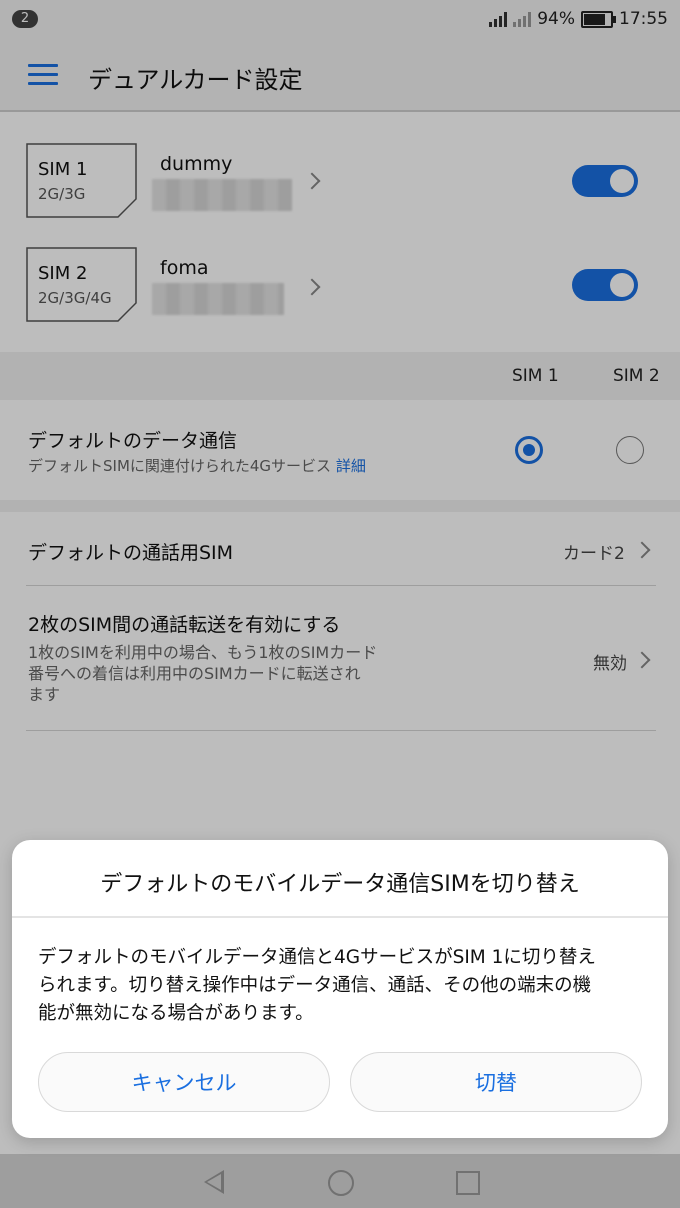 Image resolution: width=680 pixels, height=1208 pixels. What do you see at coordinates (496, 1082) in the screenshot?
I see `switch-button: 切替` at bounding box center [496, 1082].